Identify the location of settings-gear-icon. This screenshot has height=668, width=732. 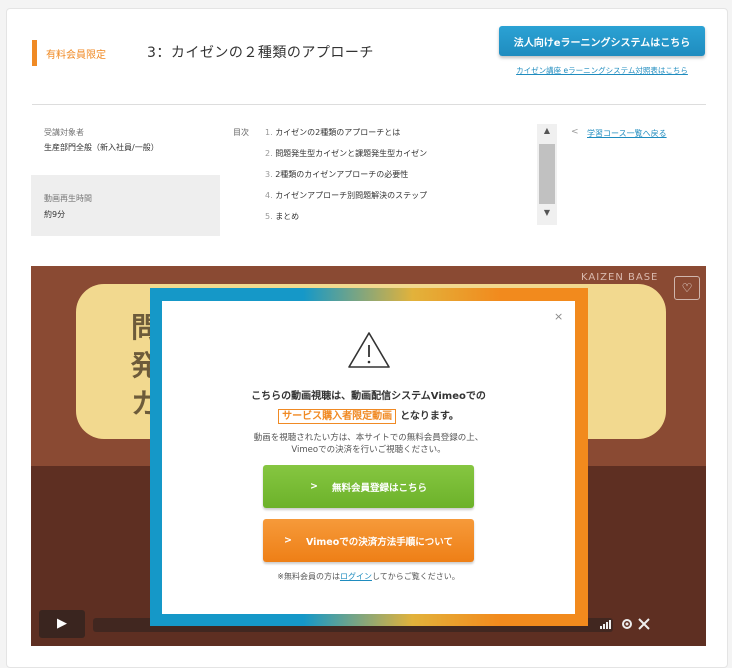
(627, 625).